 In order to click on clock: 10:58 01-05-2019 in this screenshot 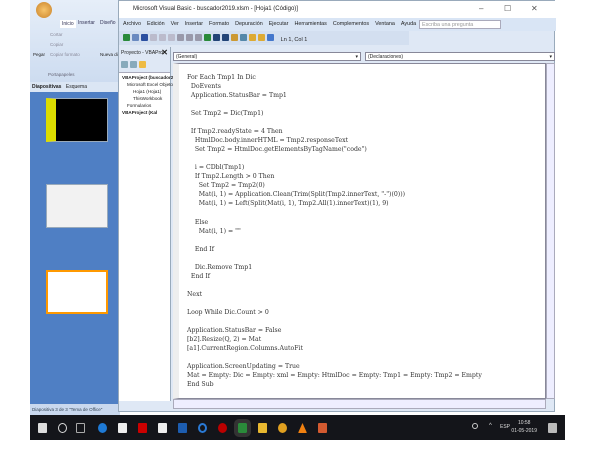, I will do `click(524, 427)`.